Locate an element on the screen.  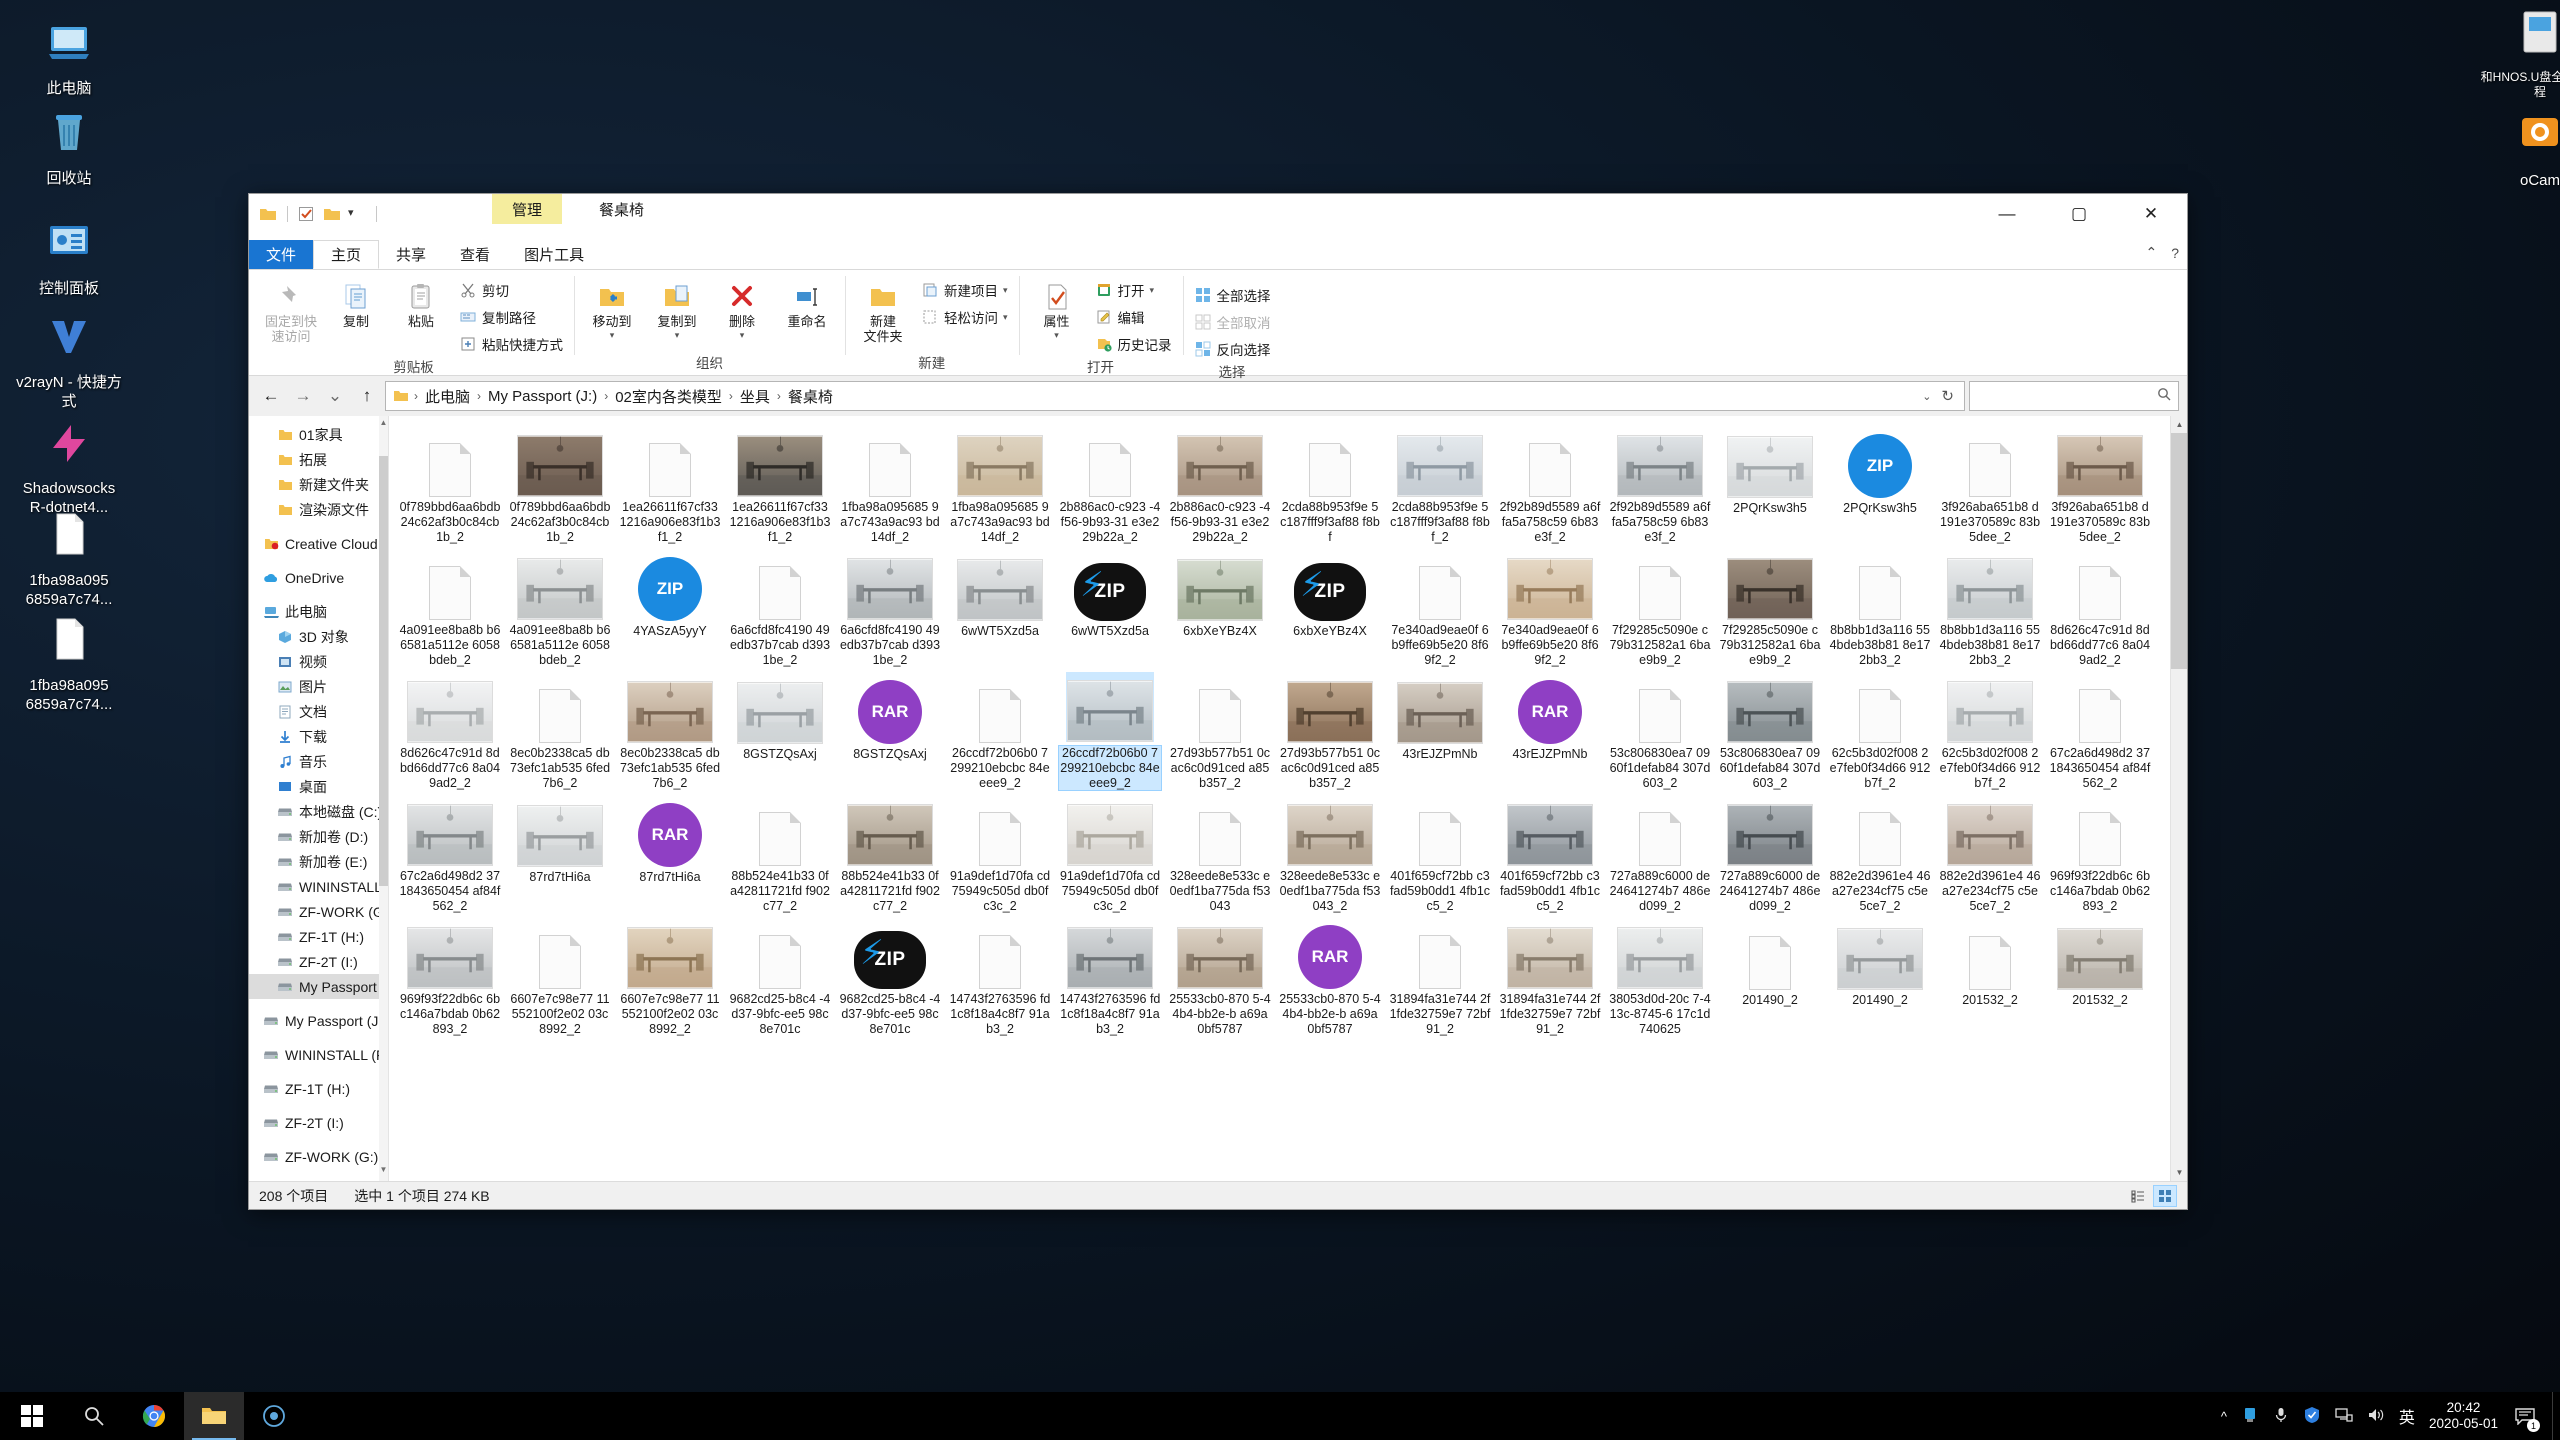
taskbar-chrome-button is located at coordinates (154, 1416).